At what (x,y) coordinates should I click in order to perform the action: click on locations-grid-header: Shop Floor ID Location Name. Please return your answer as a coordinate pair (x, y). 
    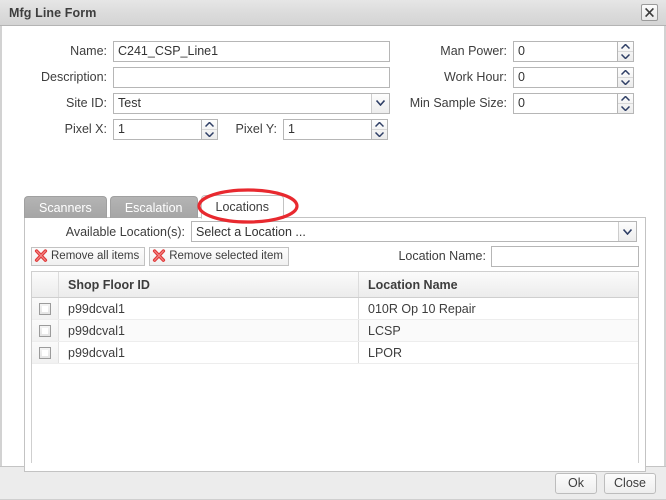
    Looking at the image, I should click on (335, 285).